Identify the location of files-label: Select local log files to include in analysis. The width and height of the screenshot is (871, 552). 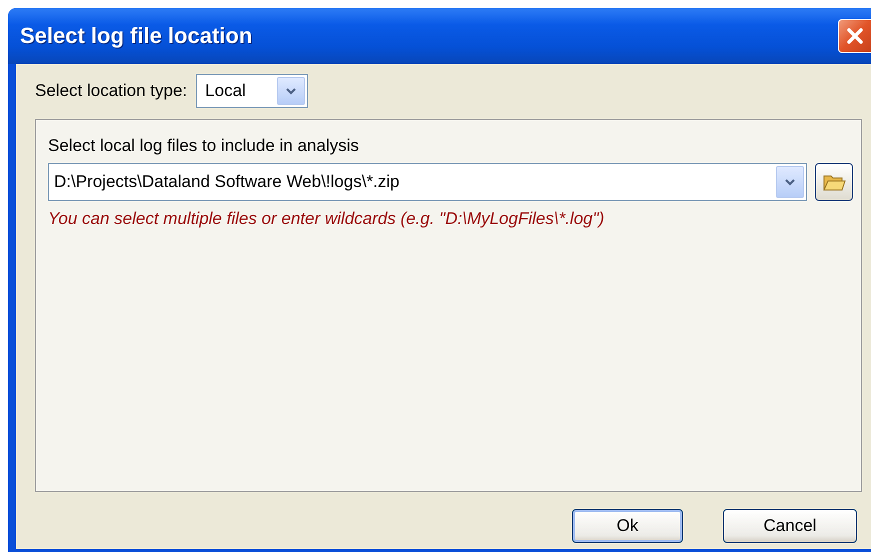
(204, 146).